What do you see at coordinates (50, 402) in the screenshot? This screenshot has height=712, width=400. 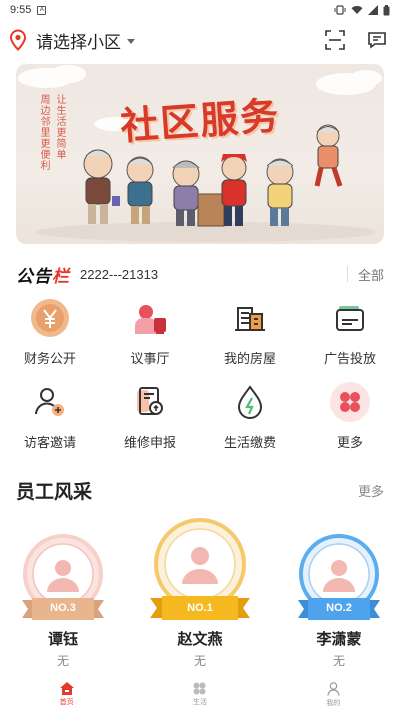 I see `add-visitor-icon` at bounding box center [50, 402].